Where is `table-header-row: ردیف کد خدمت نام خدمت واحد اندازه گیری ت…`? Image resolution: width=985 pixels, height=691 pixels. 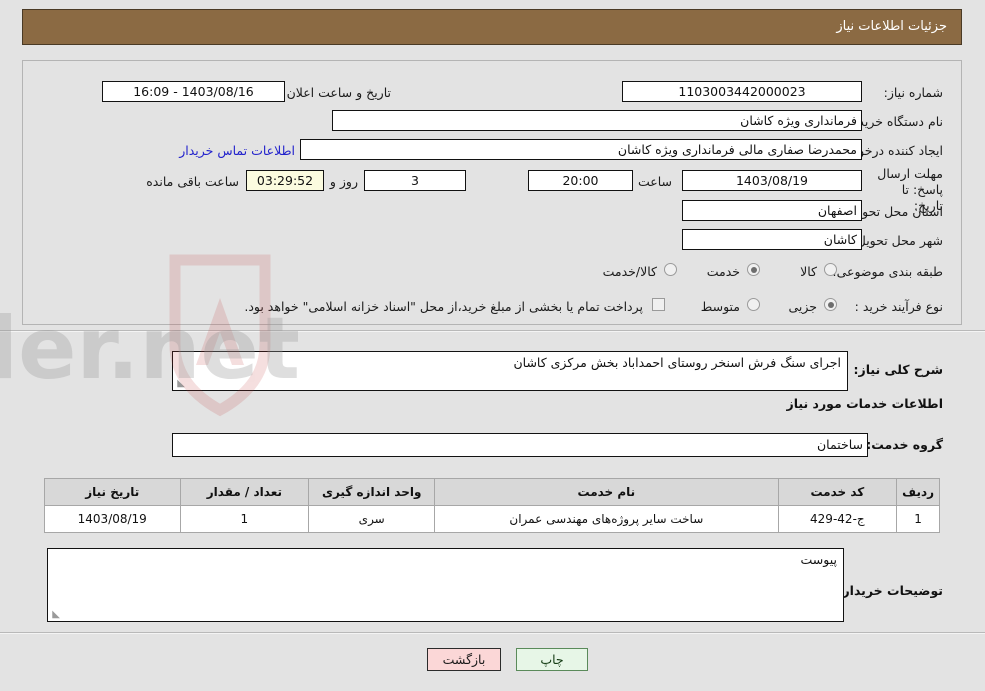 table-header-row: ردیف کد خدمت نام خدمت واحد اندازه گیری ت… is located at coordinates (492, 492).